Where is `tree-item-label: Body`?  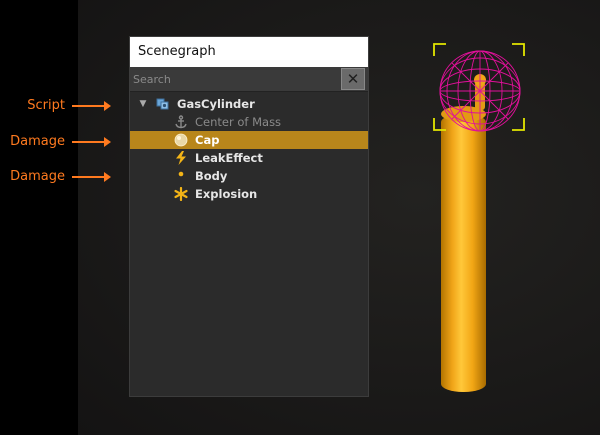
tree-item-label: Body is located at coordinates (211, 176).